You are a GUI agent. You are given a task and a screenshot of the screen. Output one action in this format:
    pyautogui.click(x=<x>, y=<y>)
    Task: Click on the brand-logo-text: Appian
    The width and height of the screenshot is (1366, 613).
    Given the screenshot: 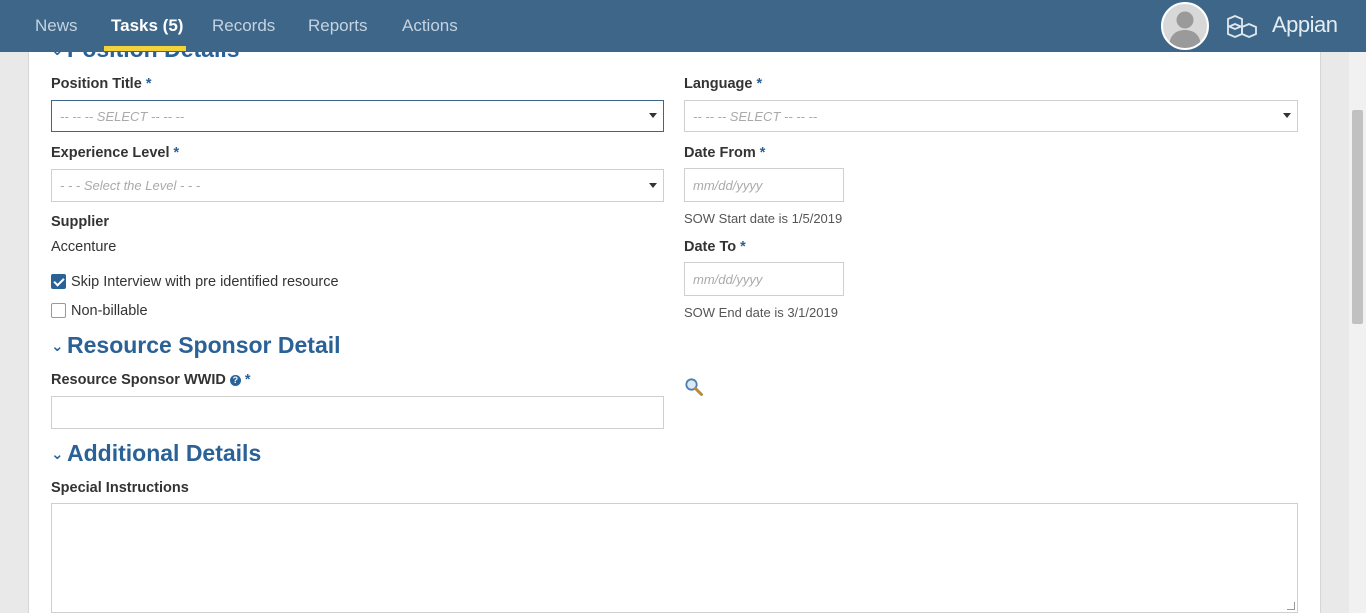 What is the action you would take?
    pyautogui.click(x=1305, y=24)
    